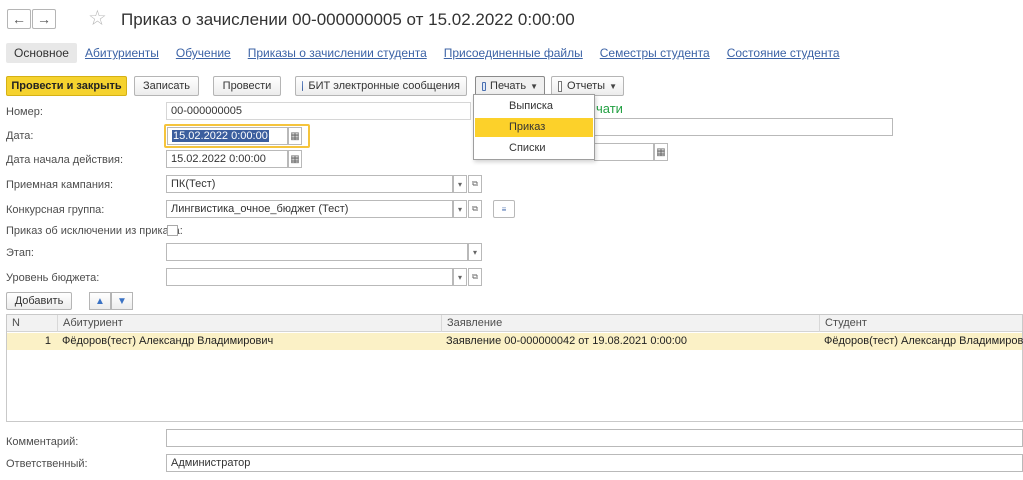 The image size is (1023, 480). I want to click on print-partial-text: чати, so click(609, 108).